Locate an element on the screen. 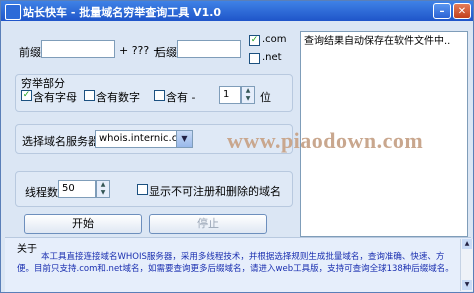 This screenshot has height=293, width=474. scroll-down-icon: ▼ is located at coordinates (467, 285).